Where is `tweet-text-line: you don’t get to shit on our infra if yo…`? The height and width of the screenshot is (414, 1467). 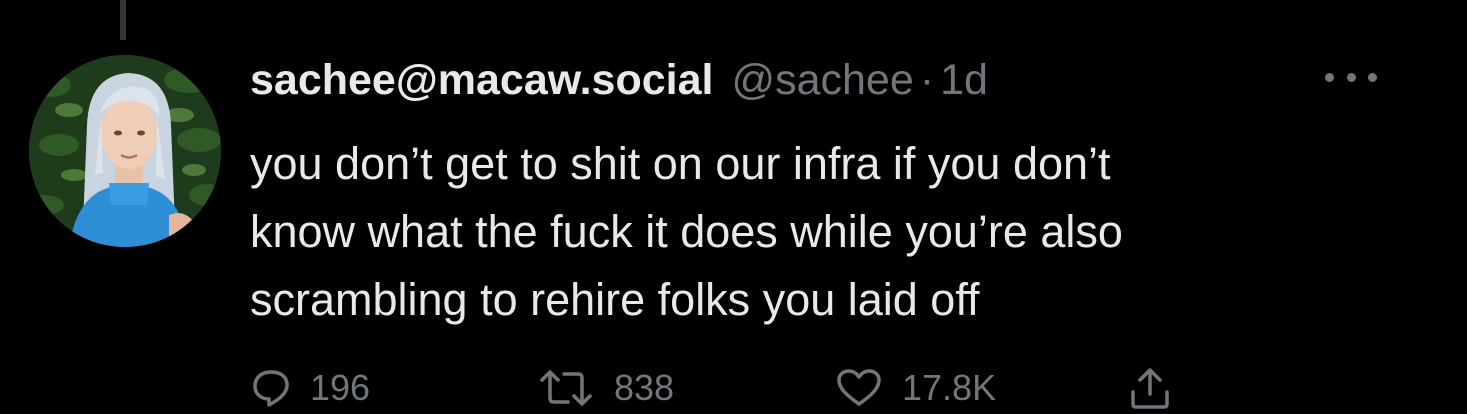 tweet-text-line: you don’t get to shit on our infra if yo… is located at coordinates (680, 163).